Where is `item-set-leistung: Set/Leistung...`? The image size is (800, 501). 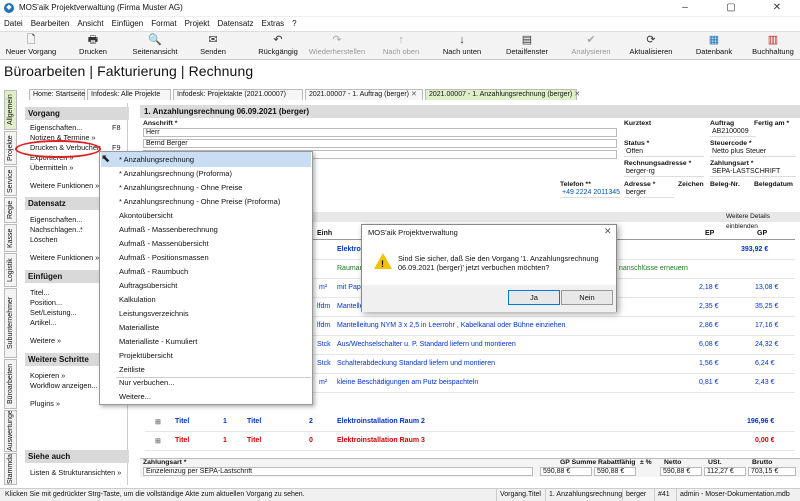 item-set-leistung: Set/Leistung... is located at coordinates (53, 312).